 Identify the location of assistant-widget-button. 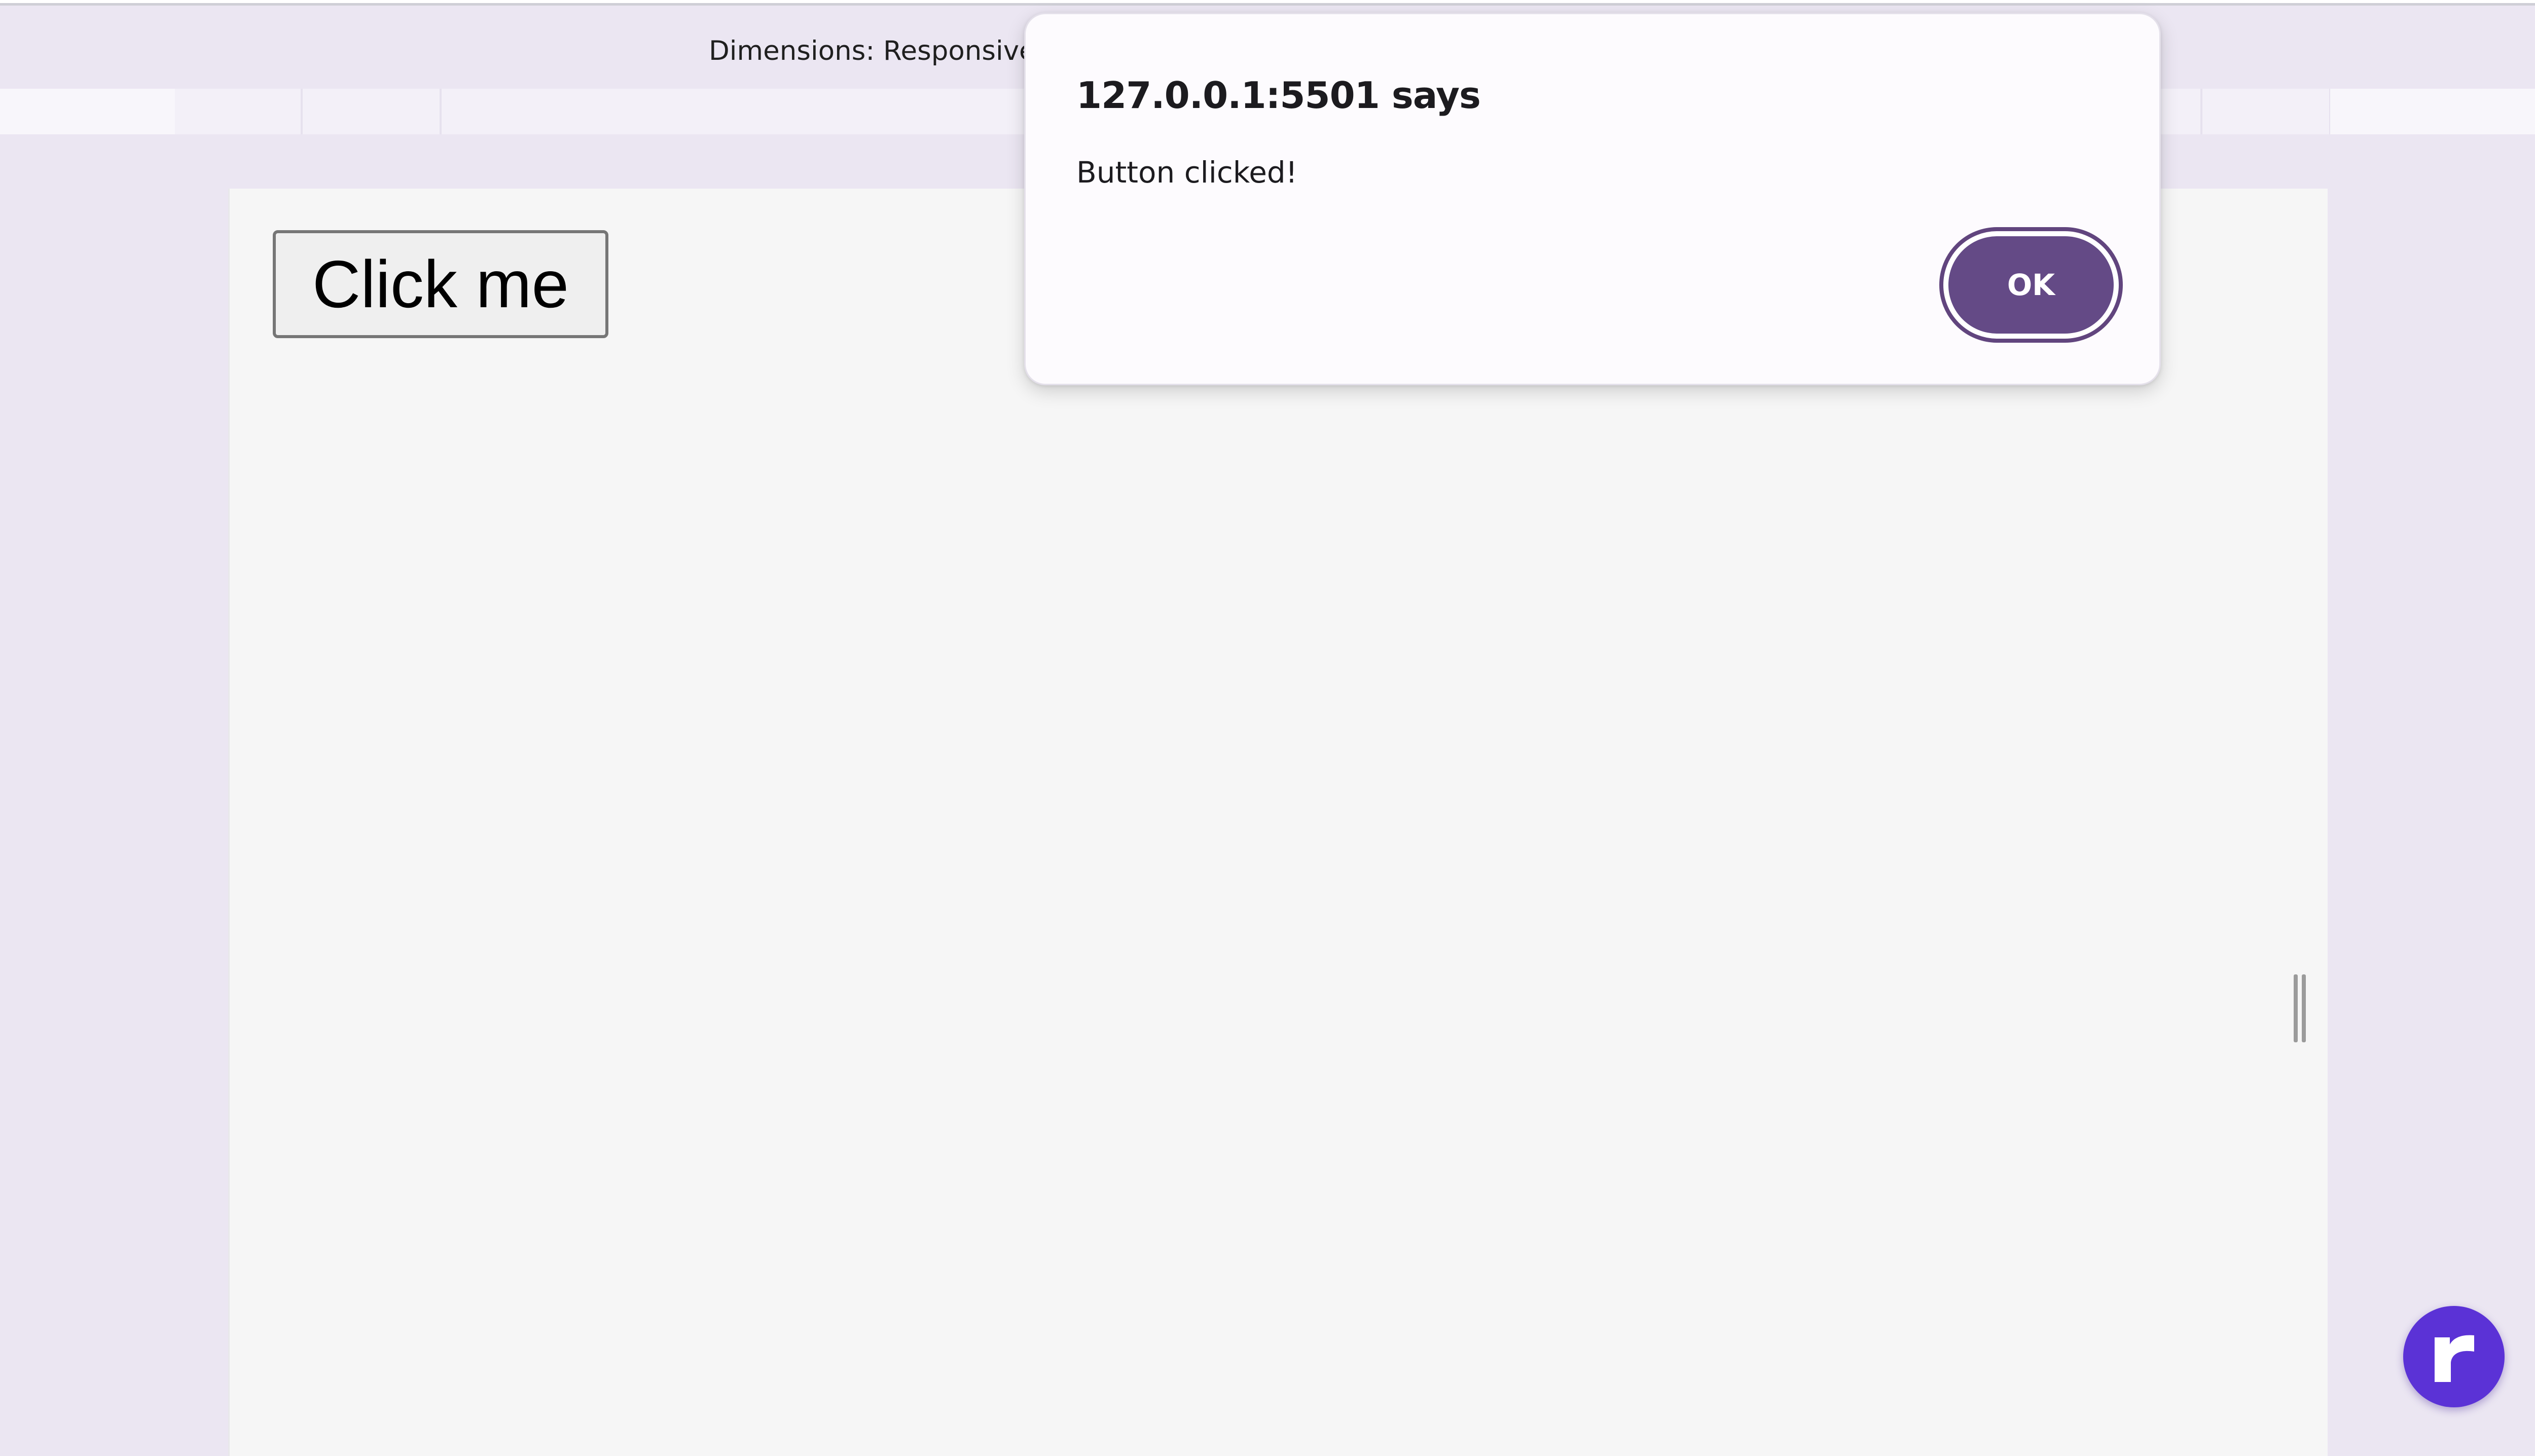
(2454, 1357).